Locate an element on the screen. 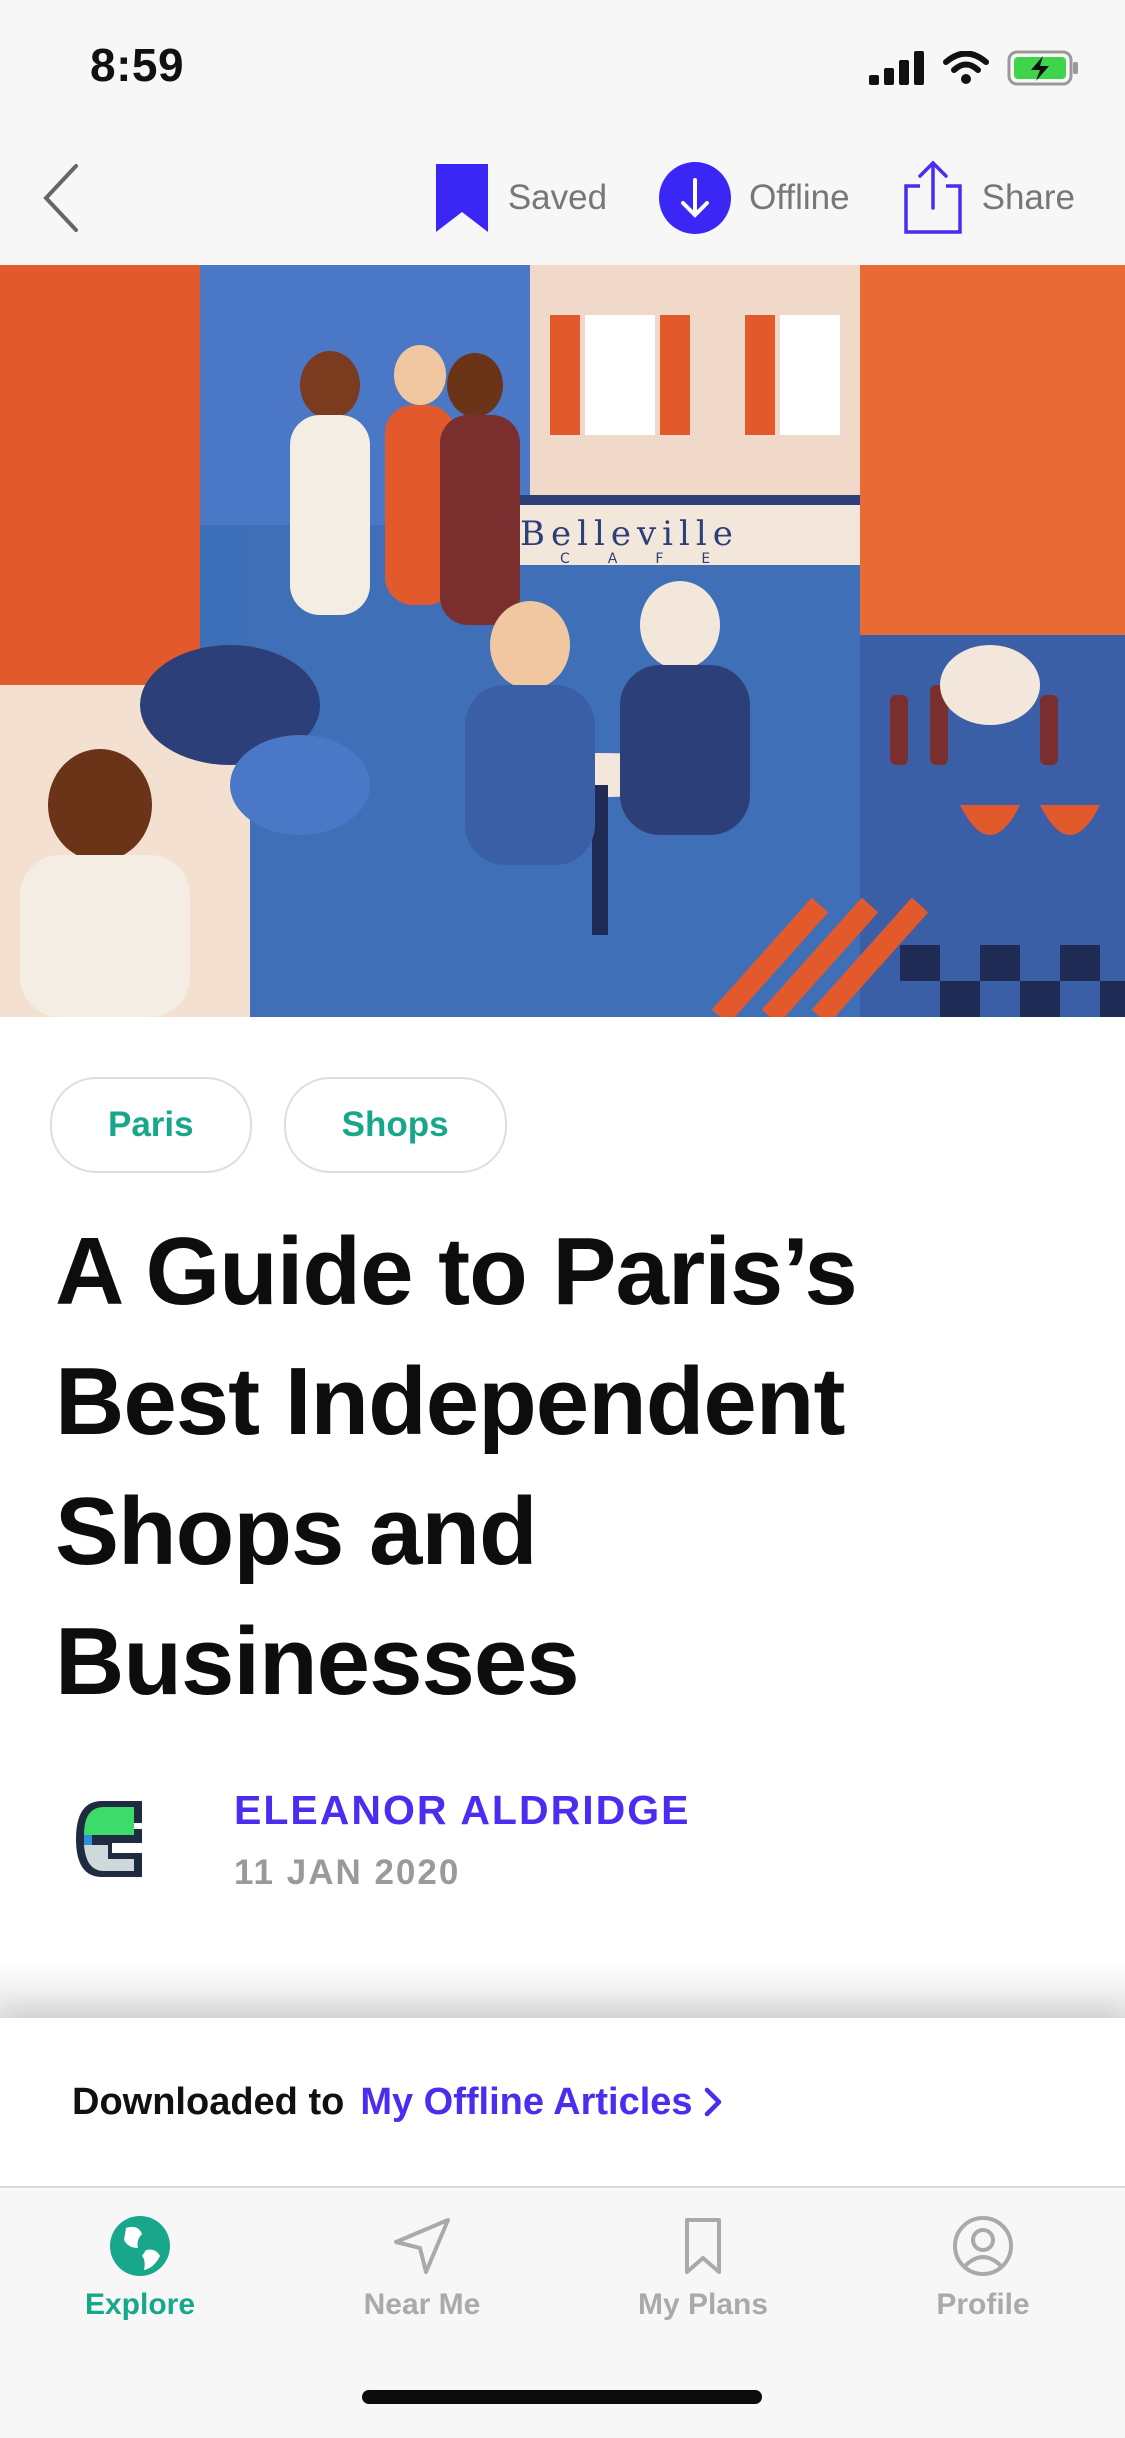 Image resolution: width=1125 pixels, height=2438 pixels. profile-icon is located at coordinates (983, 2246).